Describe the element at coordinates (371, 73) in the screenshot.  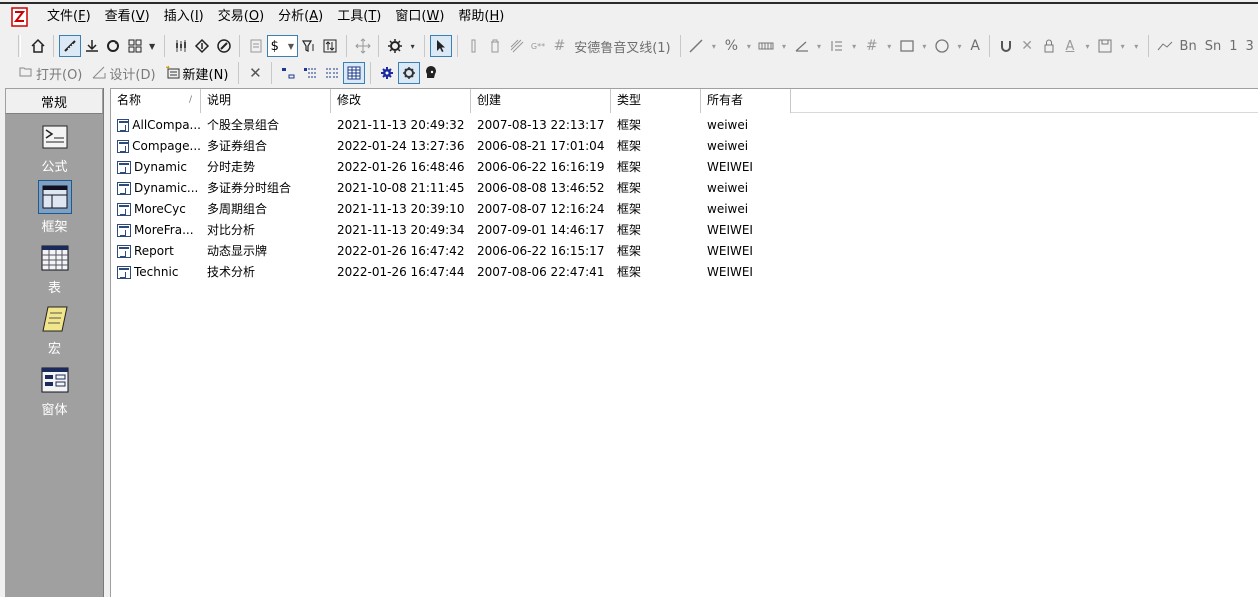
I see `toolbar-divider` at that location.